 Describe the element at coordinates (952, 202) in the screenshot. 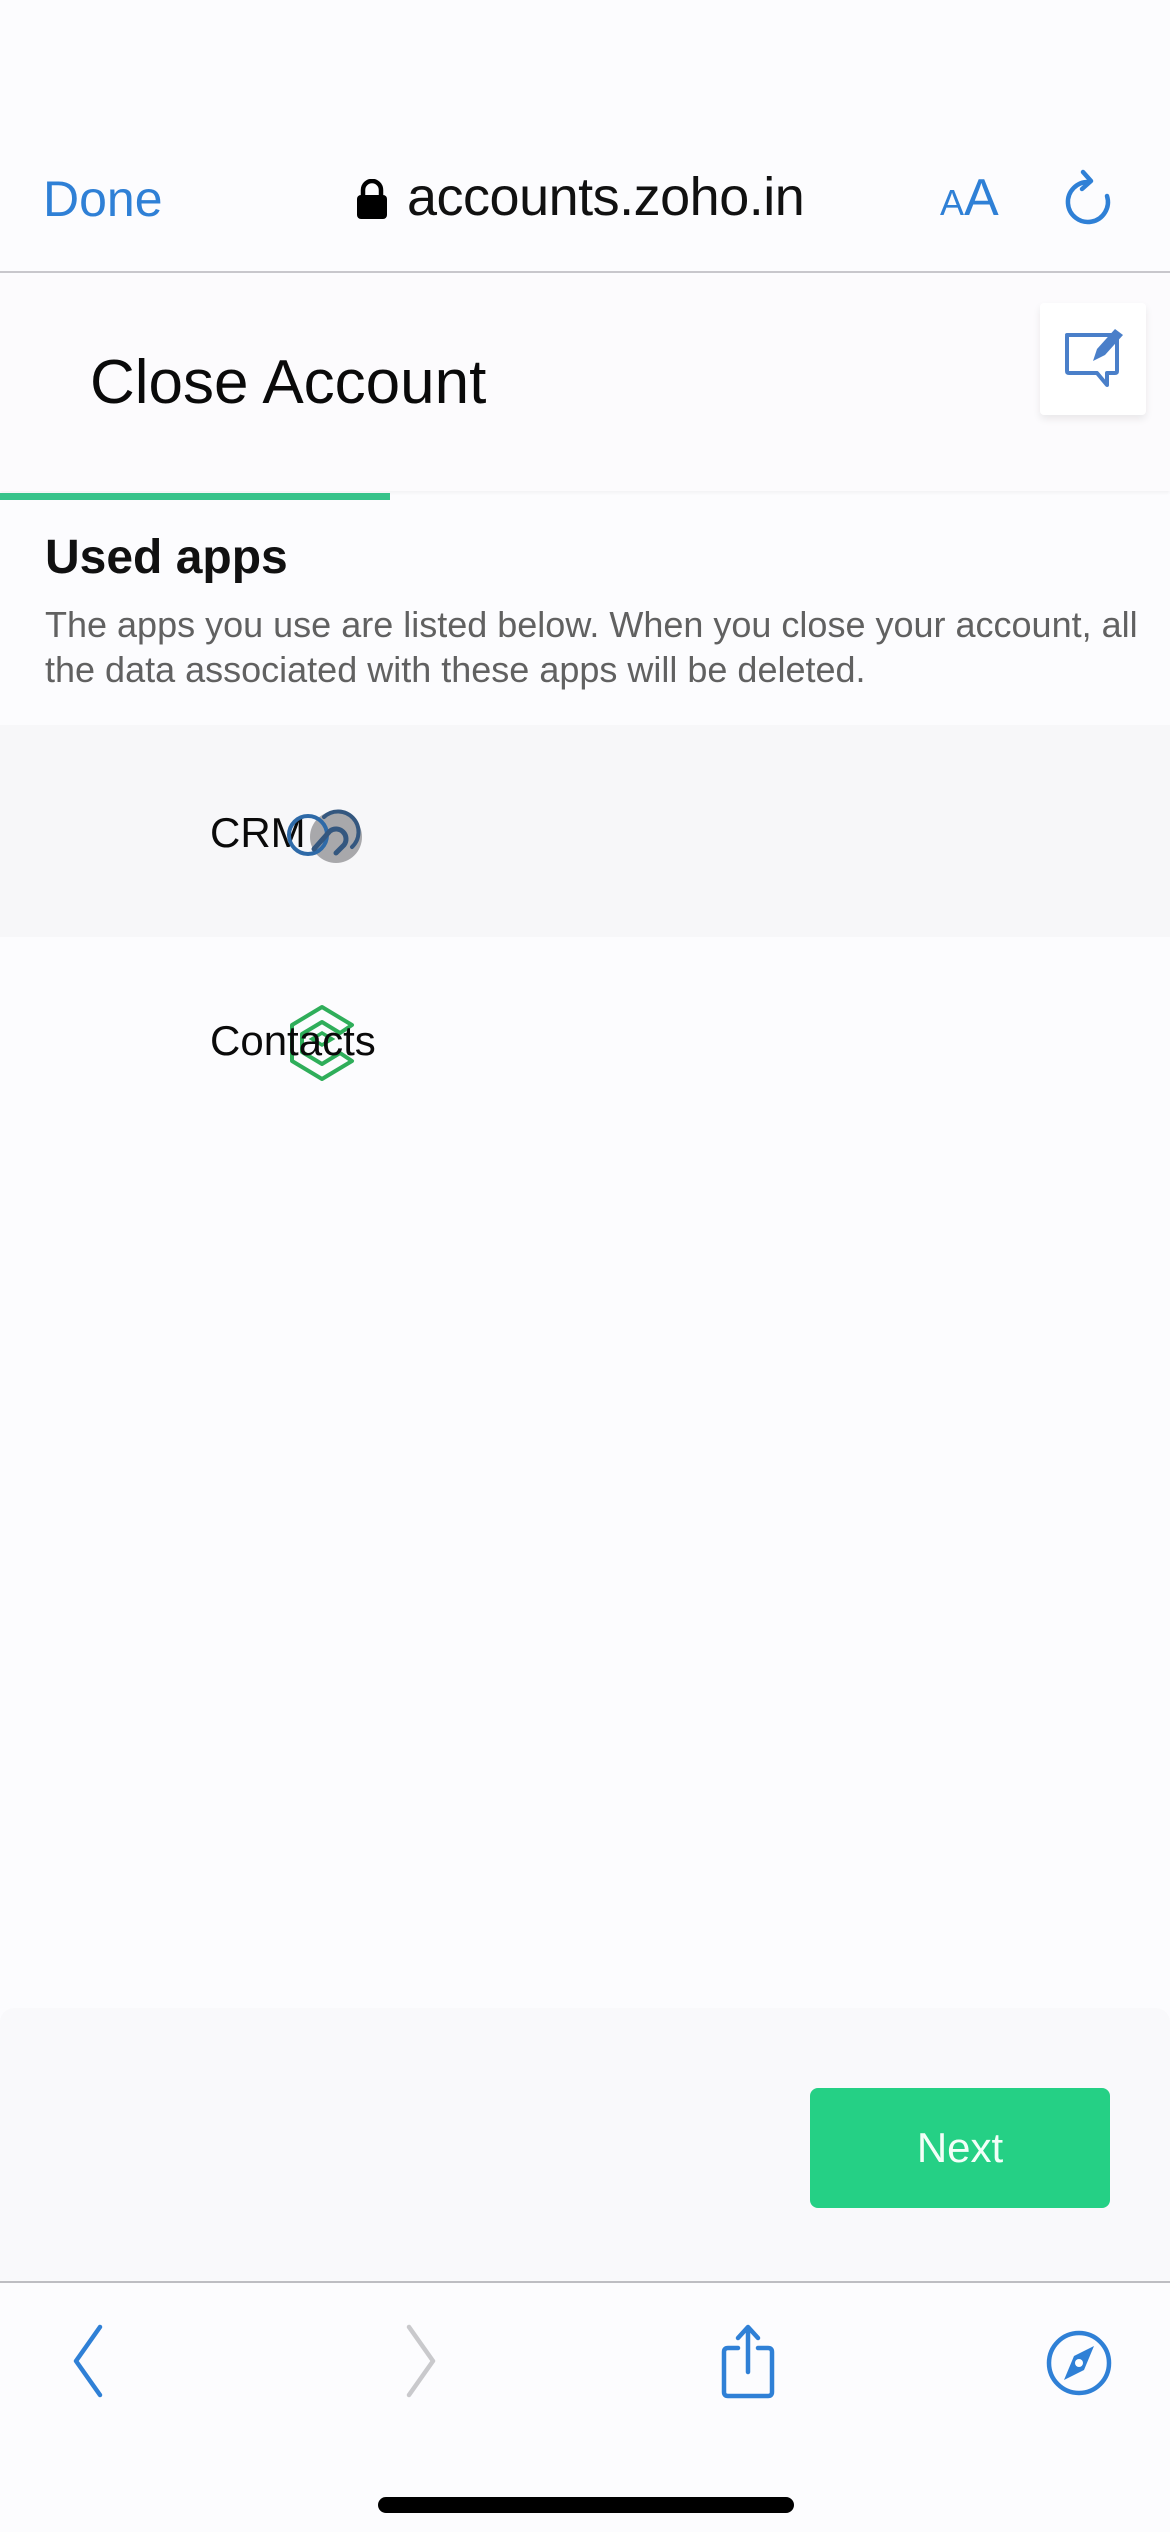

I see `text-size-small-glyph: A` at that location.